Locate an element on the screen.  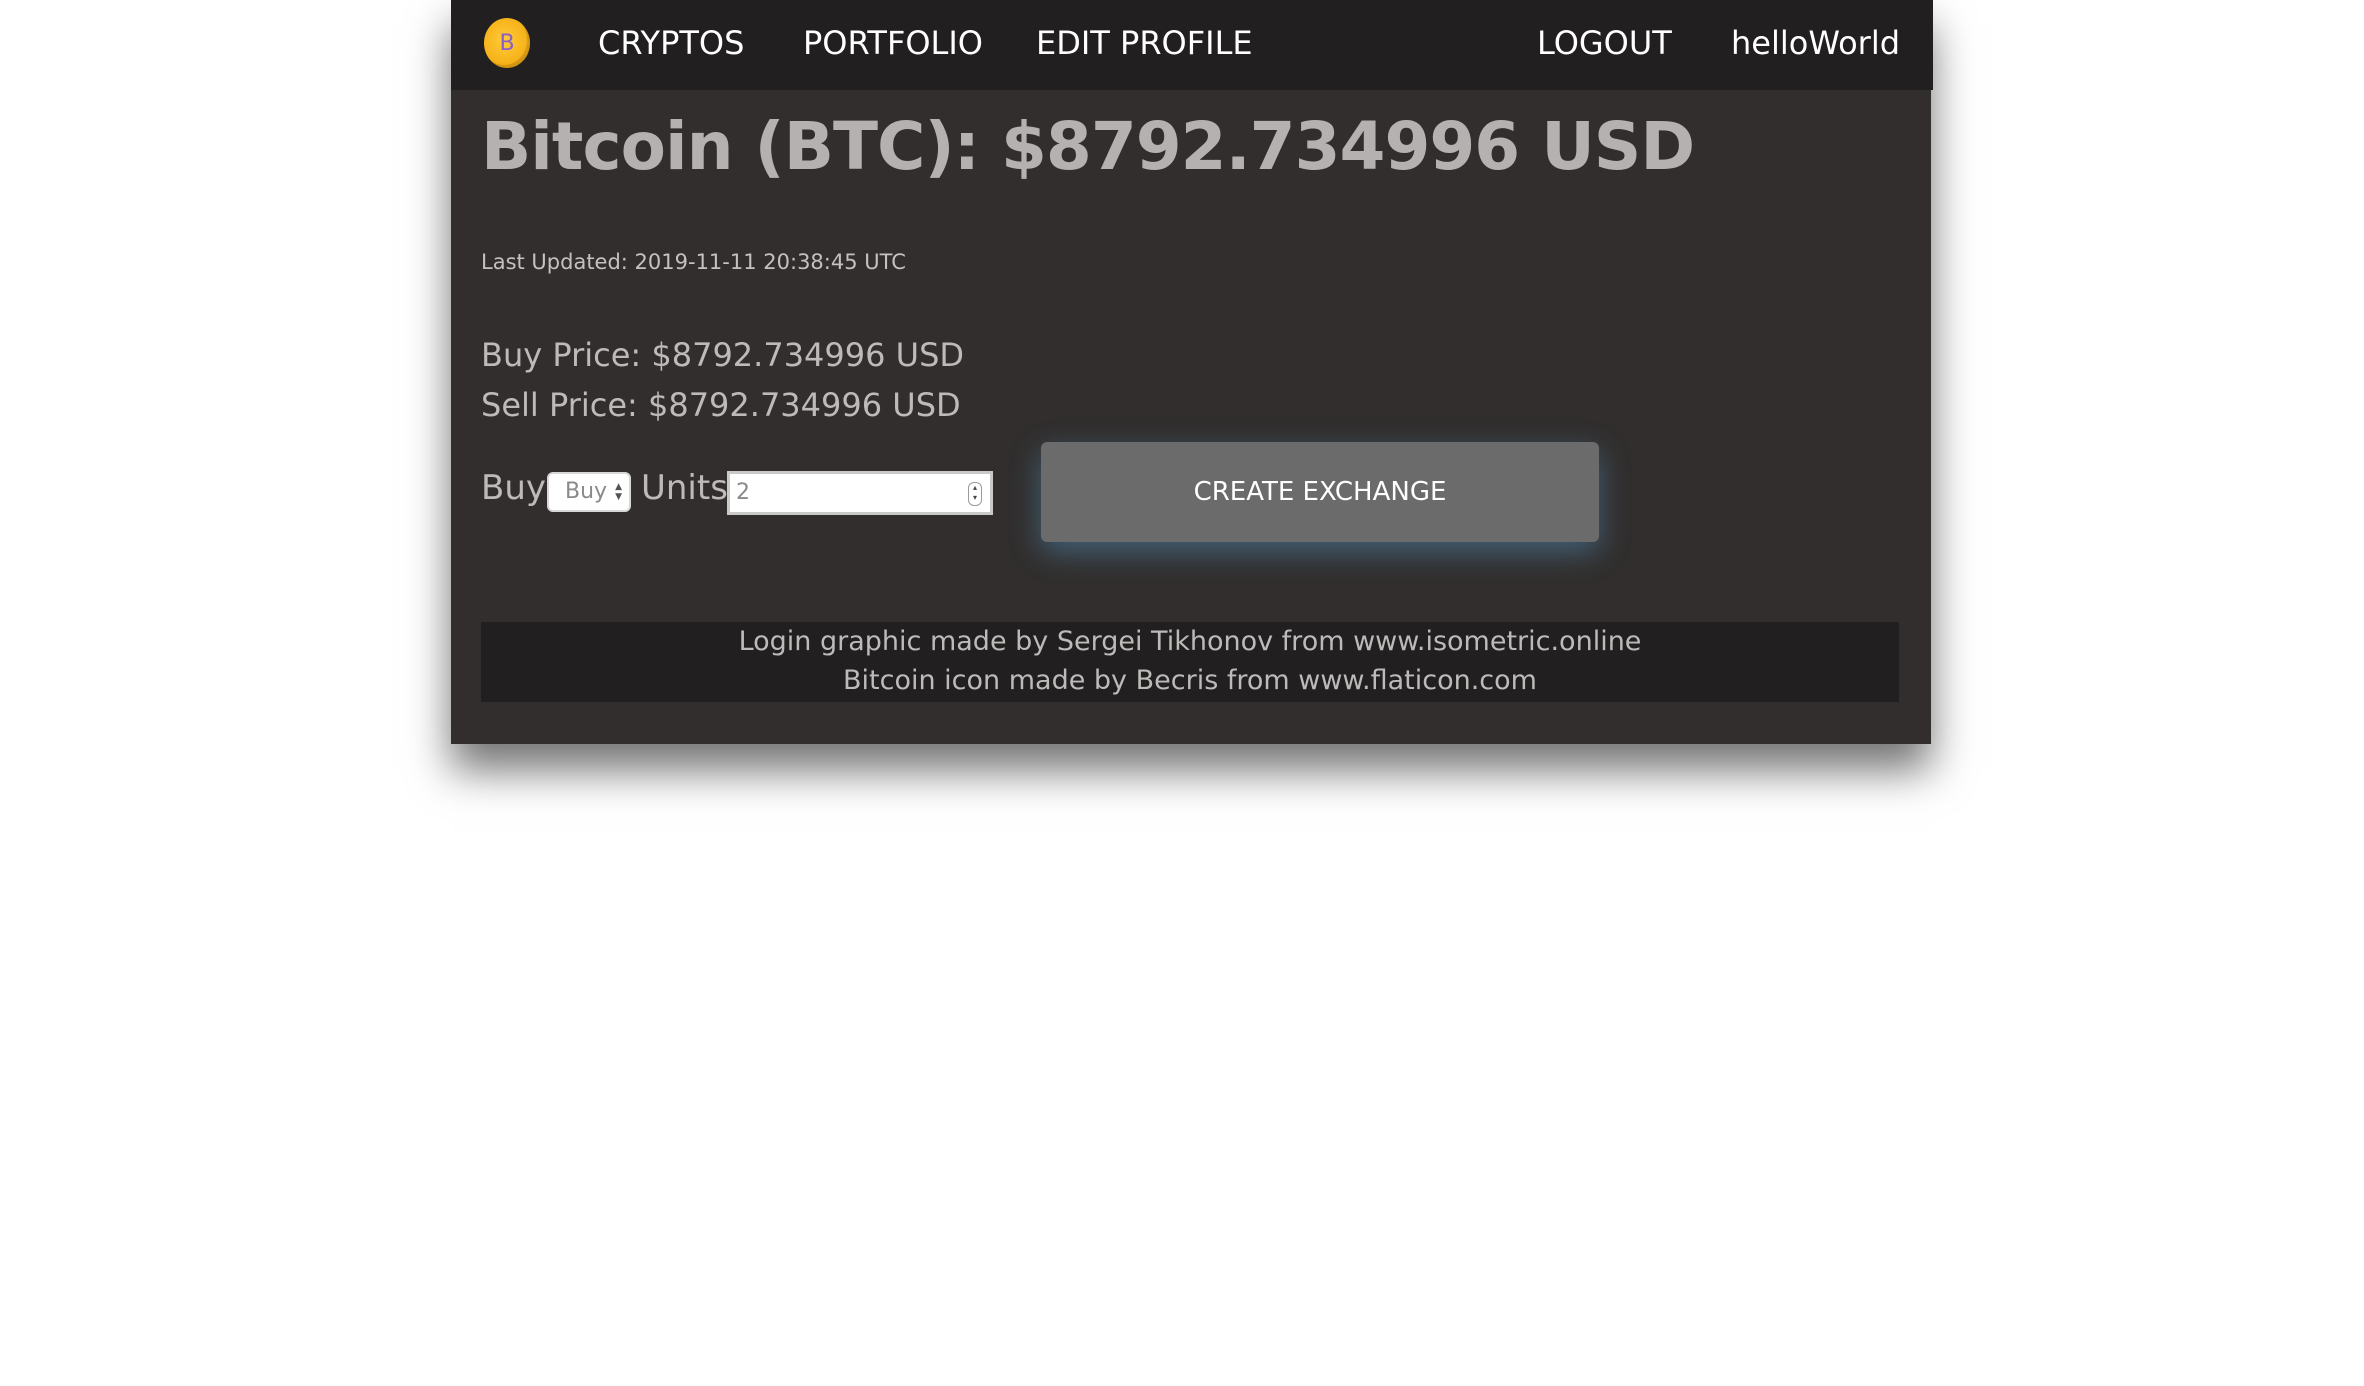
units-input: 2 ▴ ▾ is located at coordinates (860, 493).